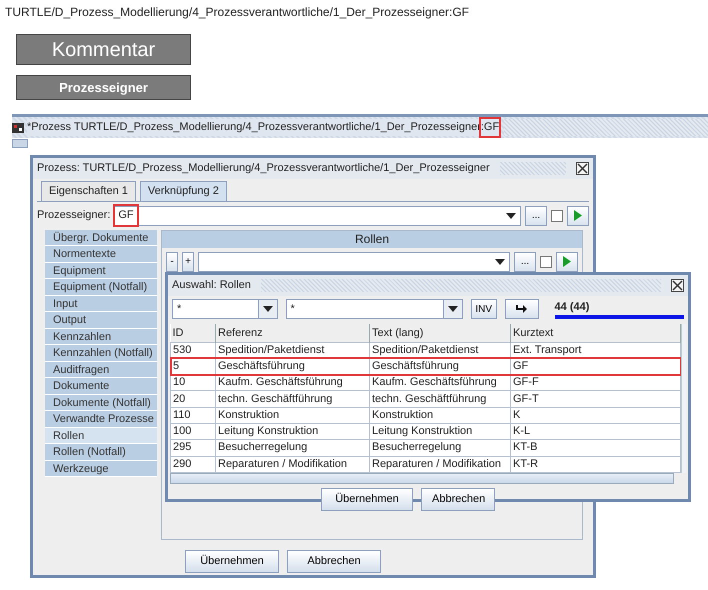  What do you see at coordinates (172, 262) in the screenshot?
I see `remove-button: -` at bounding box center [172, 262].